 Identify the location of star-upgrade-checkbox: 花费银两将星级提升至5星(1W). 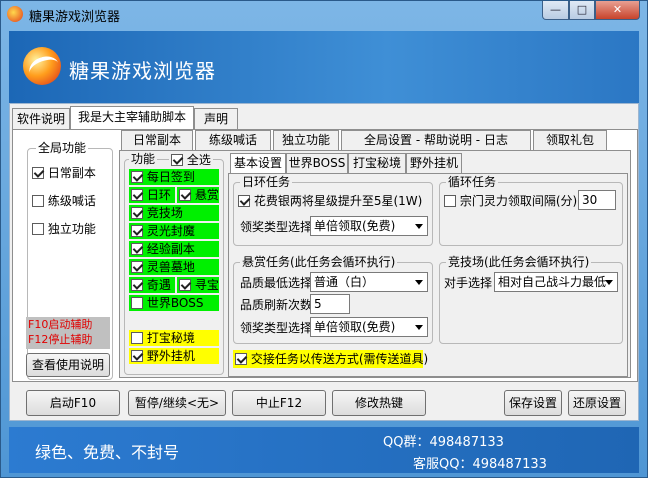
(330, 201).